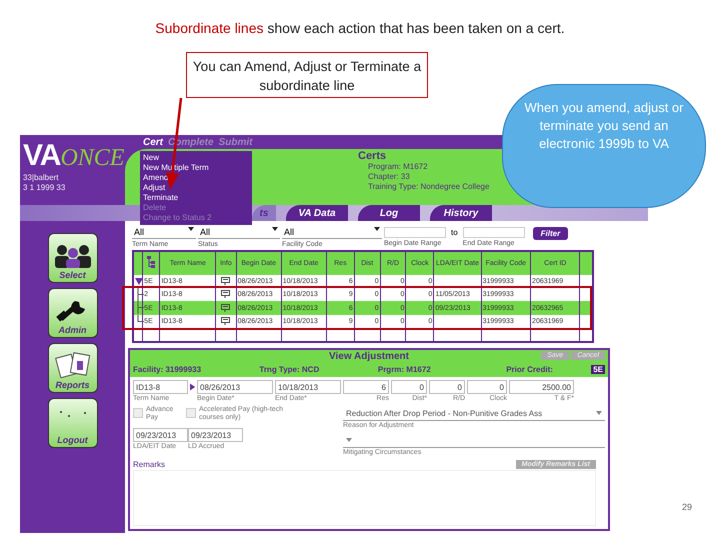  Describe the element at coordinates (308, 387) in the screenshot. I see `input-field: 10/18/2013` at that location.